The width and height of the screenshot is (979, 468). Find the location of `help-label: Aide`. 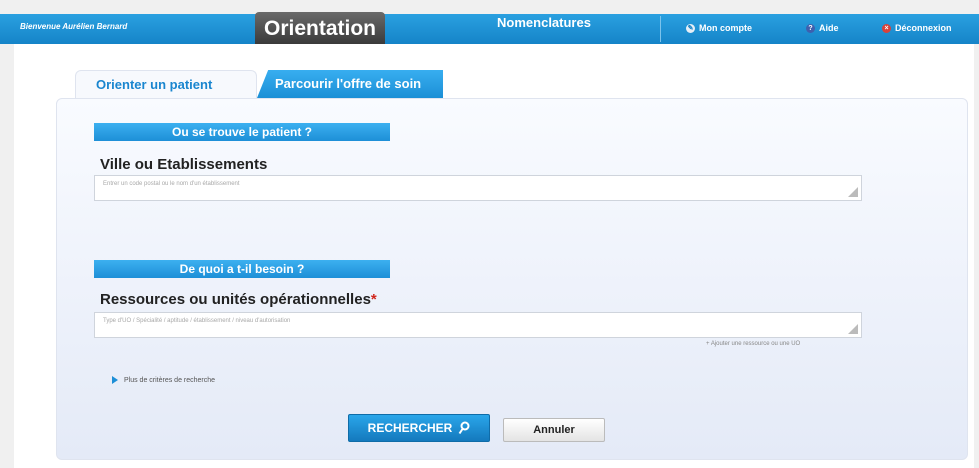

help-label: Aide is located at coordinates (829, 28).